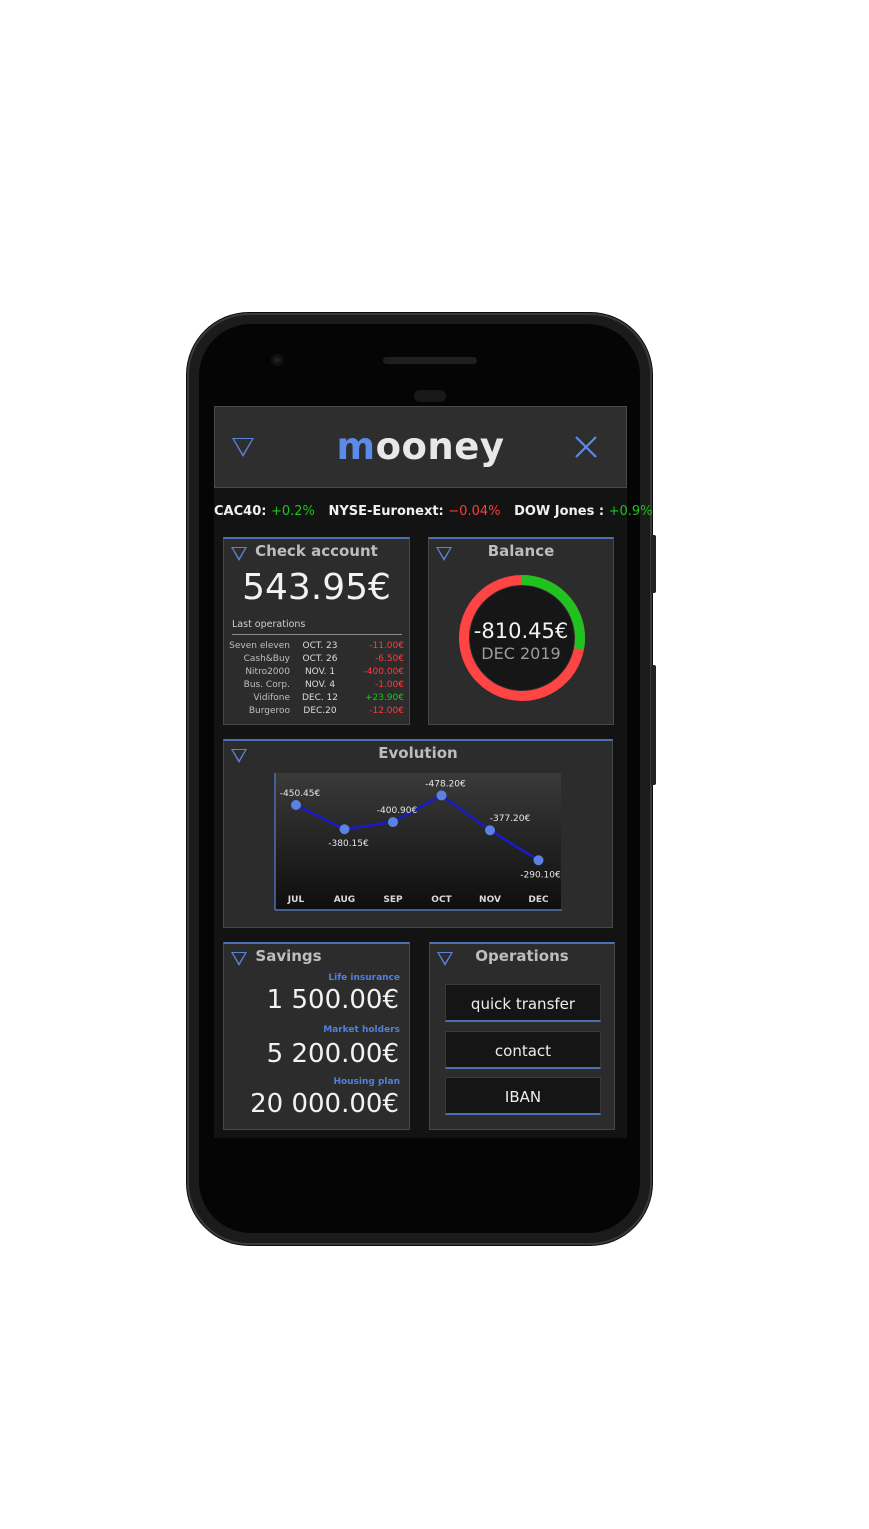  What do you see at coordinates (523, 1003) in the screenshot?
I see `quick-transfer-button: quick transfer` at bounding box center [523, 1003].